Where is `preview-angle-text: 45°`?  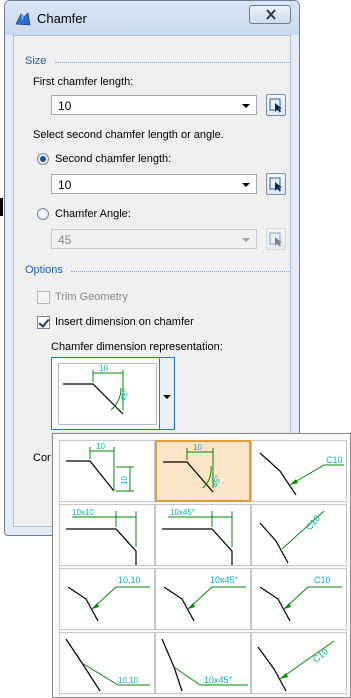 preview-angle-text: 45° is located at coordinates (124, 395).